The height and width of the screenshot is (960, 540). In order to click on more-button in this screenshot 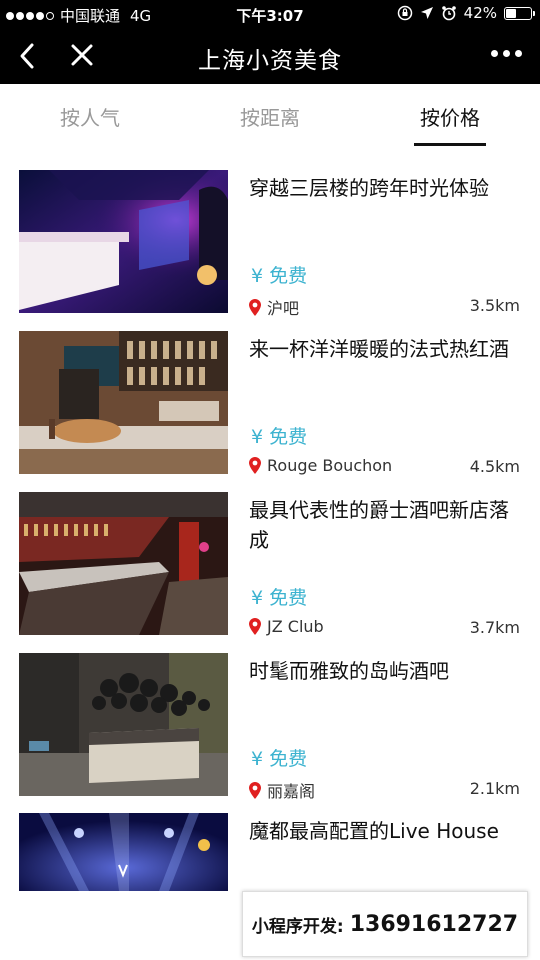, I will do `click(506, 53)`.